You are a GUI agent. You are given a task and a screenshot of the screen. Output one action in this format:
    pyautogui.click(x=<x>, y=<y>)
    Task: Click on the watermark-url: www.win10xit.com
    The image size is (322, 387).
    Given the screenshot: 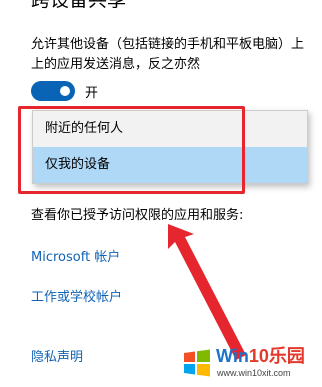 What is the action you would take?
    pyautogui.click(x=254, y=373)
    